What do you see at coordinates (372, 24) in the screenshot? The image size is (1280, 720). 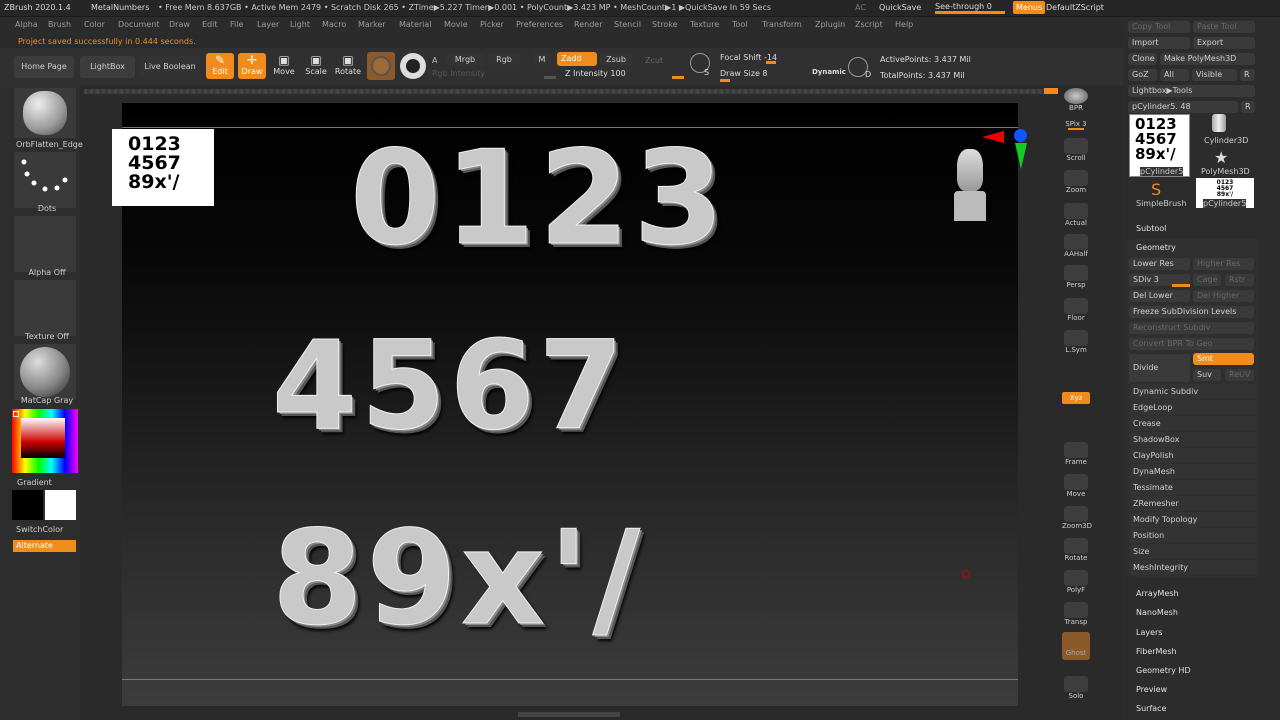 I see `menu-marker: Marker` at bounding box center [372, 24].